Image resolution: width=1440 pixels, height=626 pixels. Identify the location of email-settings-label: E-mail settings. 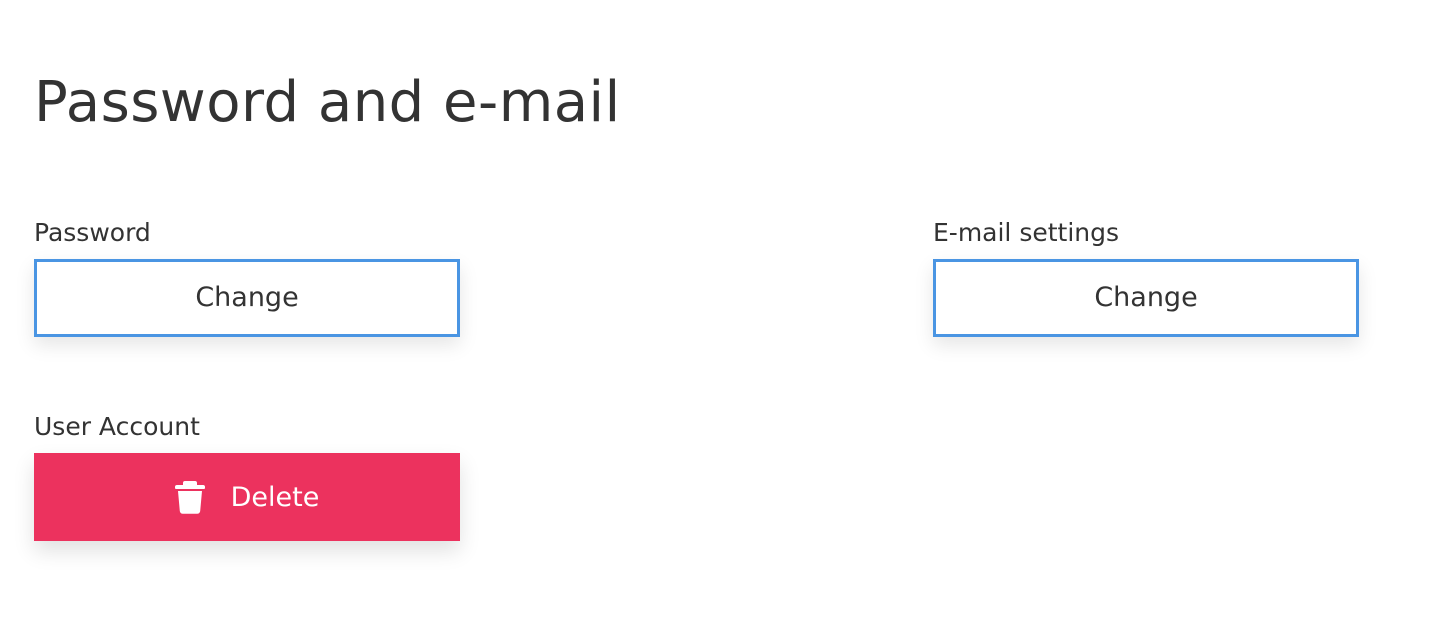
(1026, 232).